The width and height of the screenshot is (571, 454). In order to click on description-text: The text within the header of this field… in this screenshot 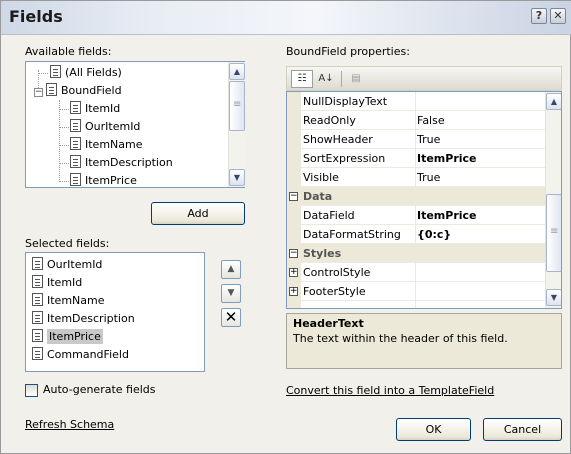, I will do `click(400, 338)`.